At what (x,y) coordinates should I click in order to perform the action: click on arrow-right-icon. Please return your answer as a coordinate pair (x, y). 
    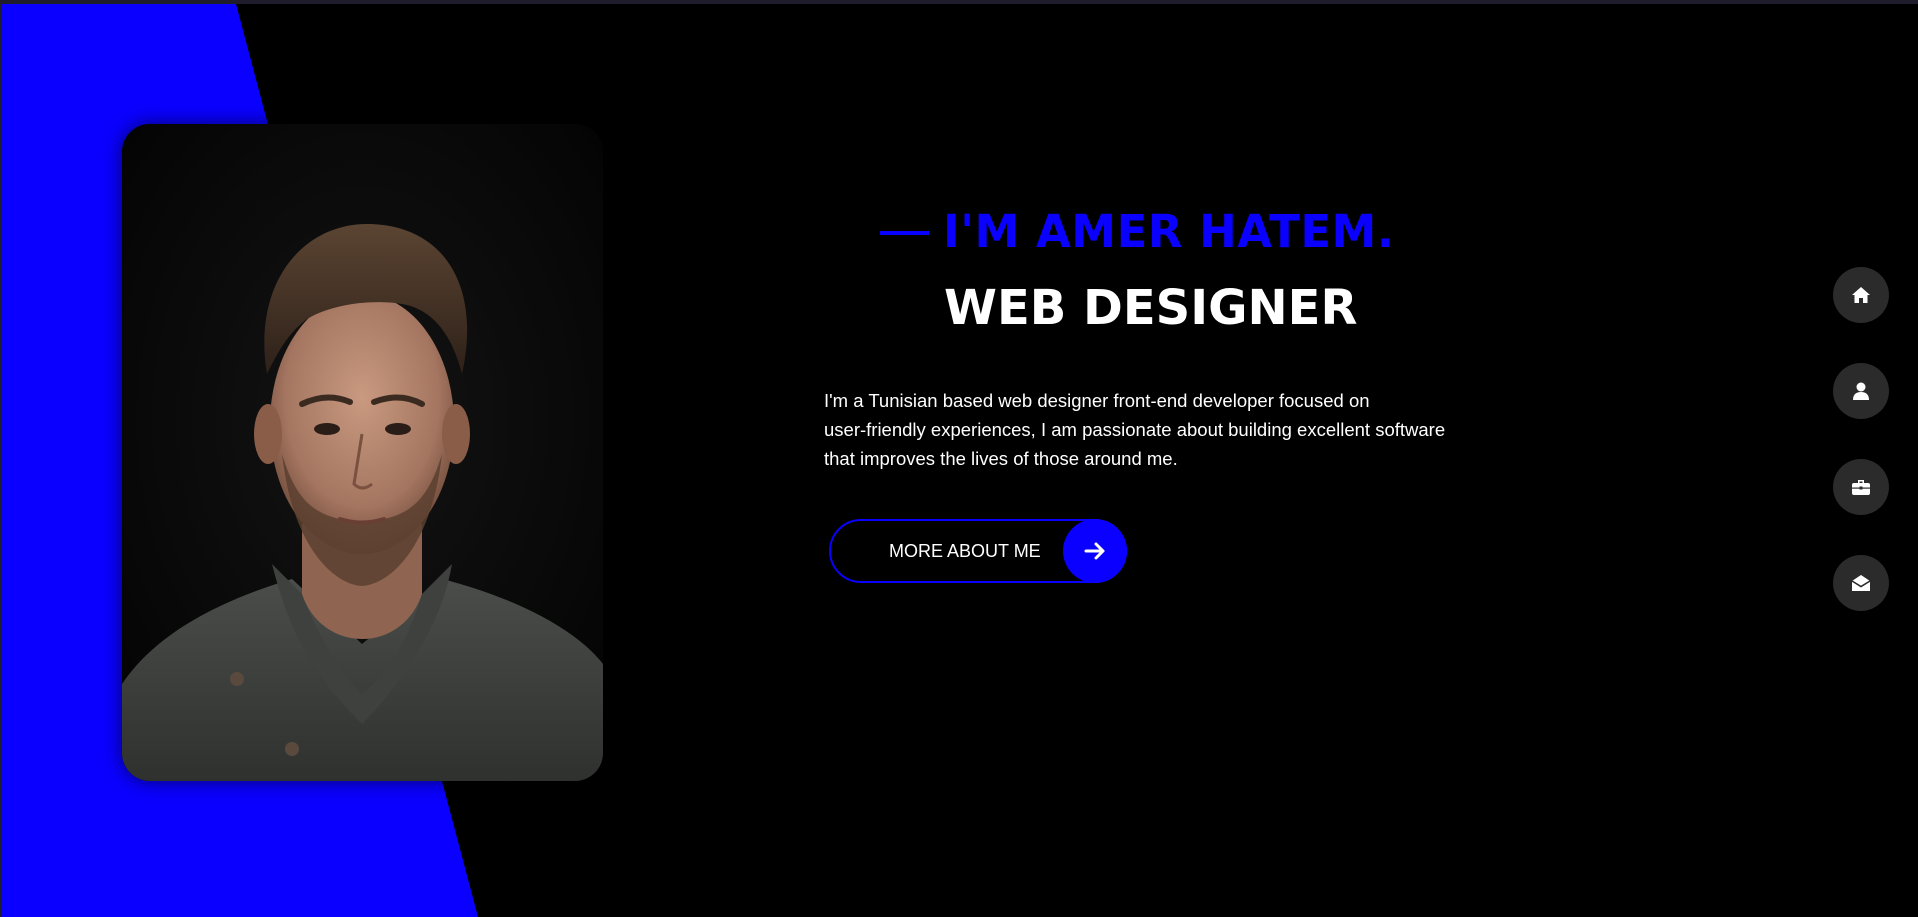
    Looking at the image, I should click on (1094, 551).